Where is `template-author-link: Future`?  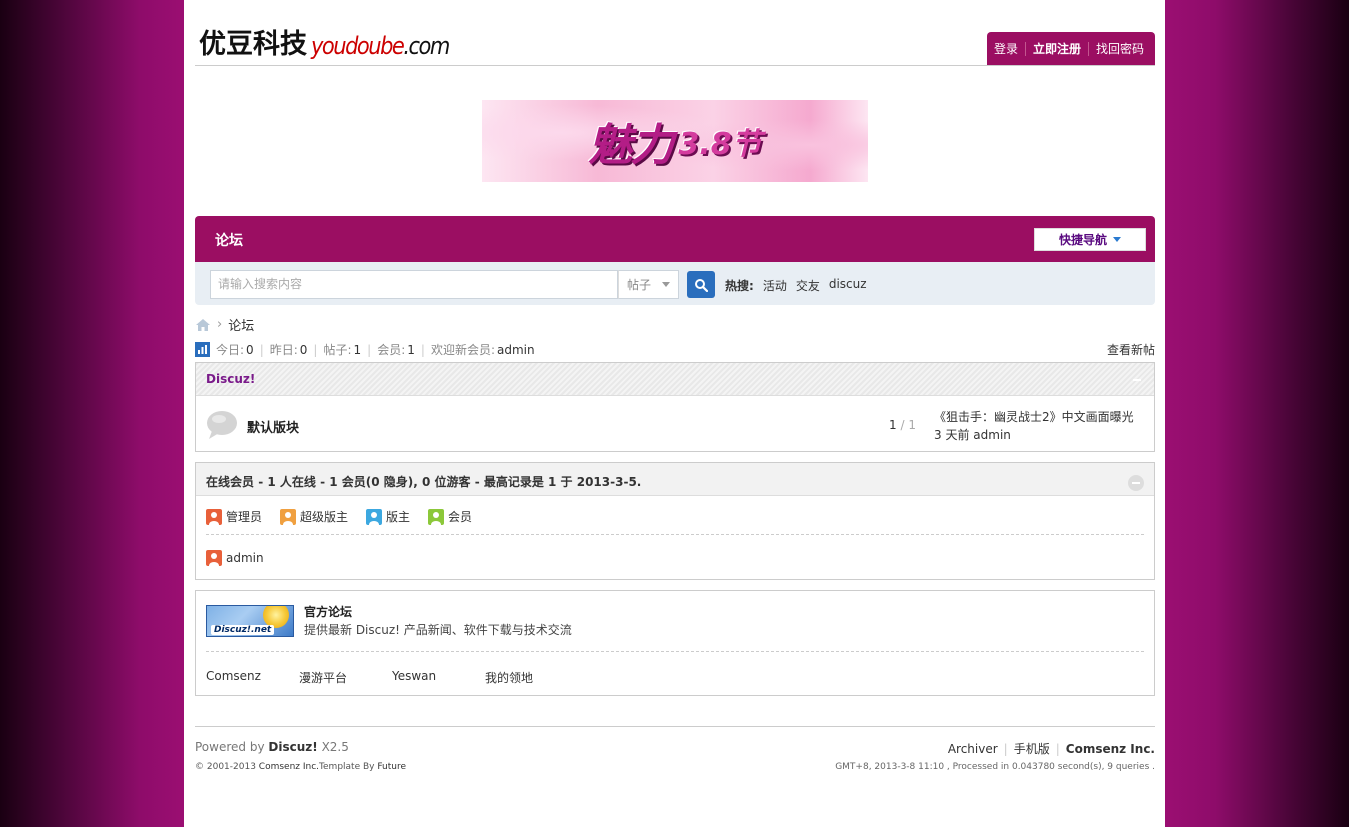
template-author-link: Future is located at coordinates (391, 767).